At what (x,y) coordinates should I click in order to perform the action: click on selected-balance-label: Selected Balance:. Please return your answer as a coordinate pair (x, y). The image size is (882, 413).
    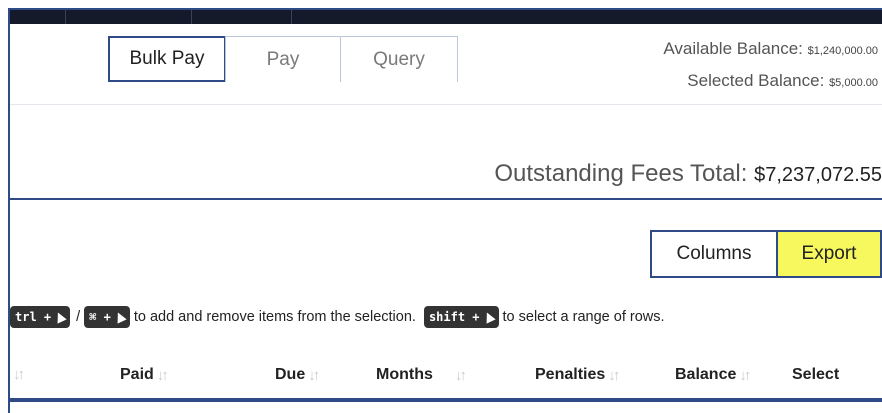
    Looking at the image, I should click on (756, 80).